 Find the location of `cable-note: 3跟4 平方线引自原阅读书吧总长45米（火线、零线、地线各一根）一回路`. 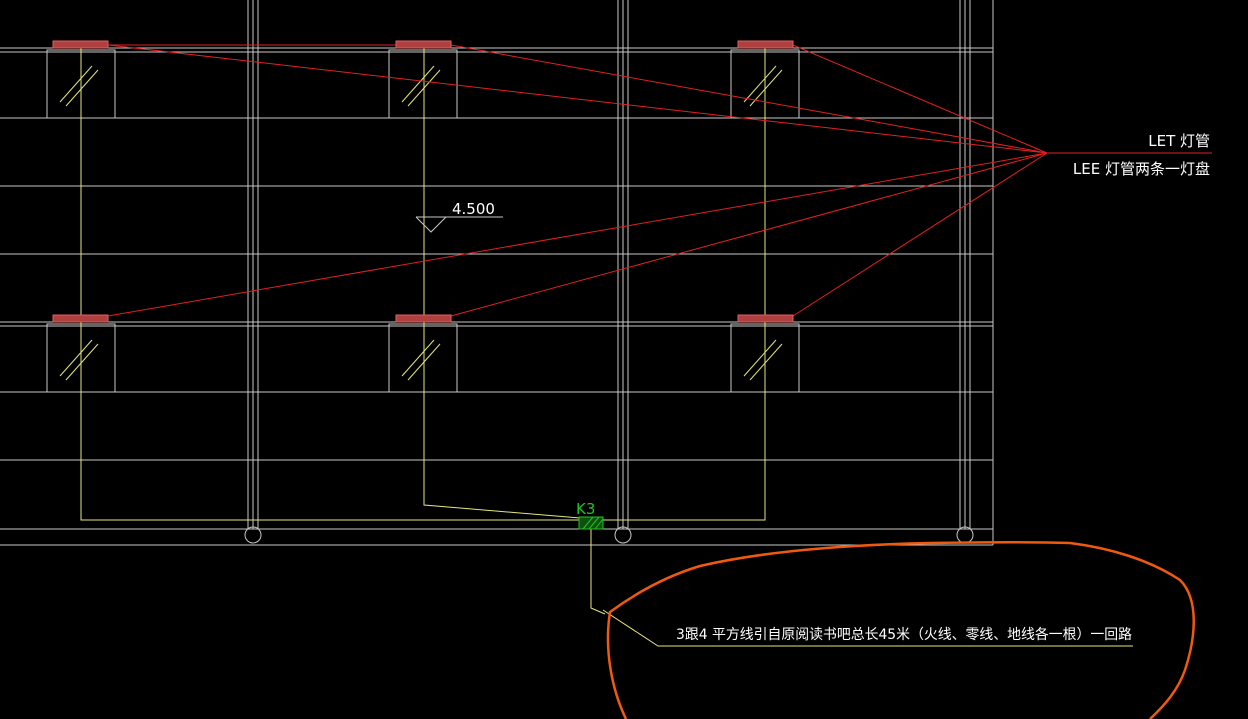

cable-note: 3跟4 平方线引自原阅读书吧总长45米（火线、零线、地线各一根）一回路 is located at coordinates (904, 634).